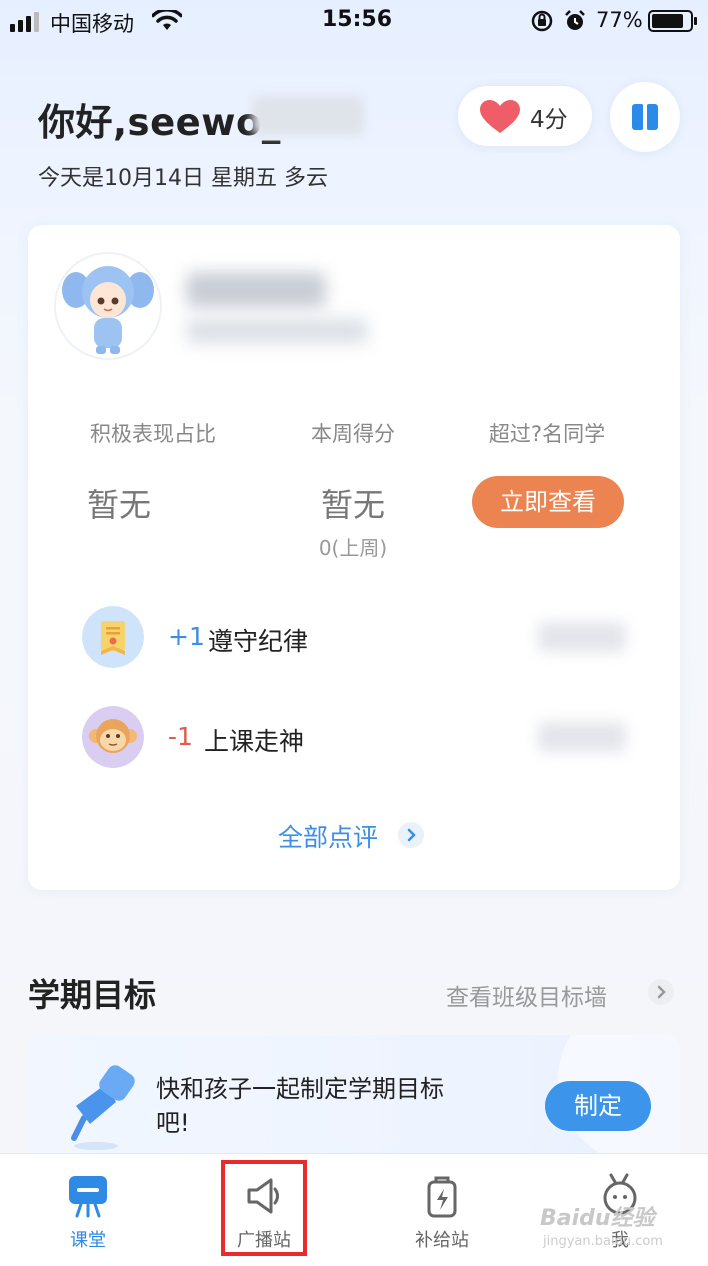 This screenshot has height=1266, width=708. I want to click on heart-icon, so click(500, 116).